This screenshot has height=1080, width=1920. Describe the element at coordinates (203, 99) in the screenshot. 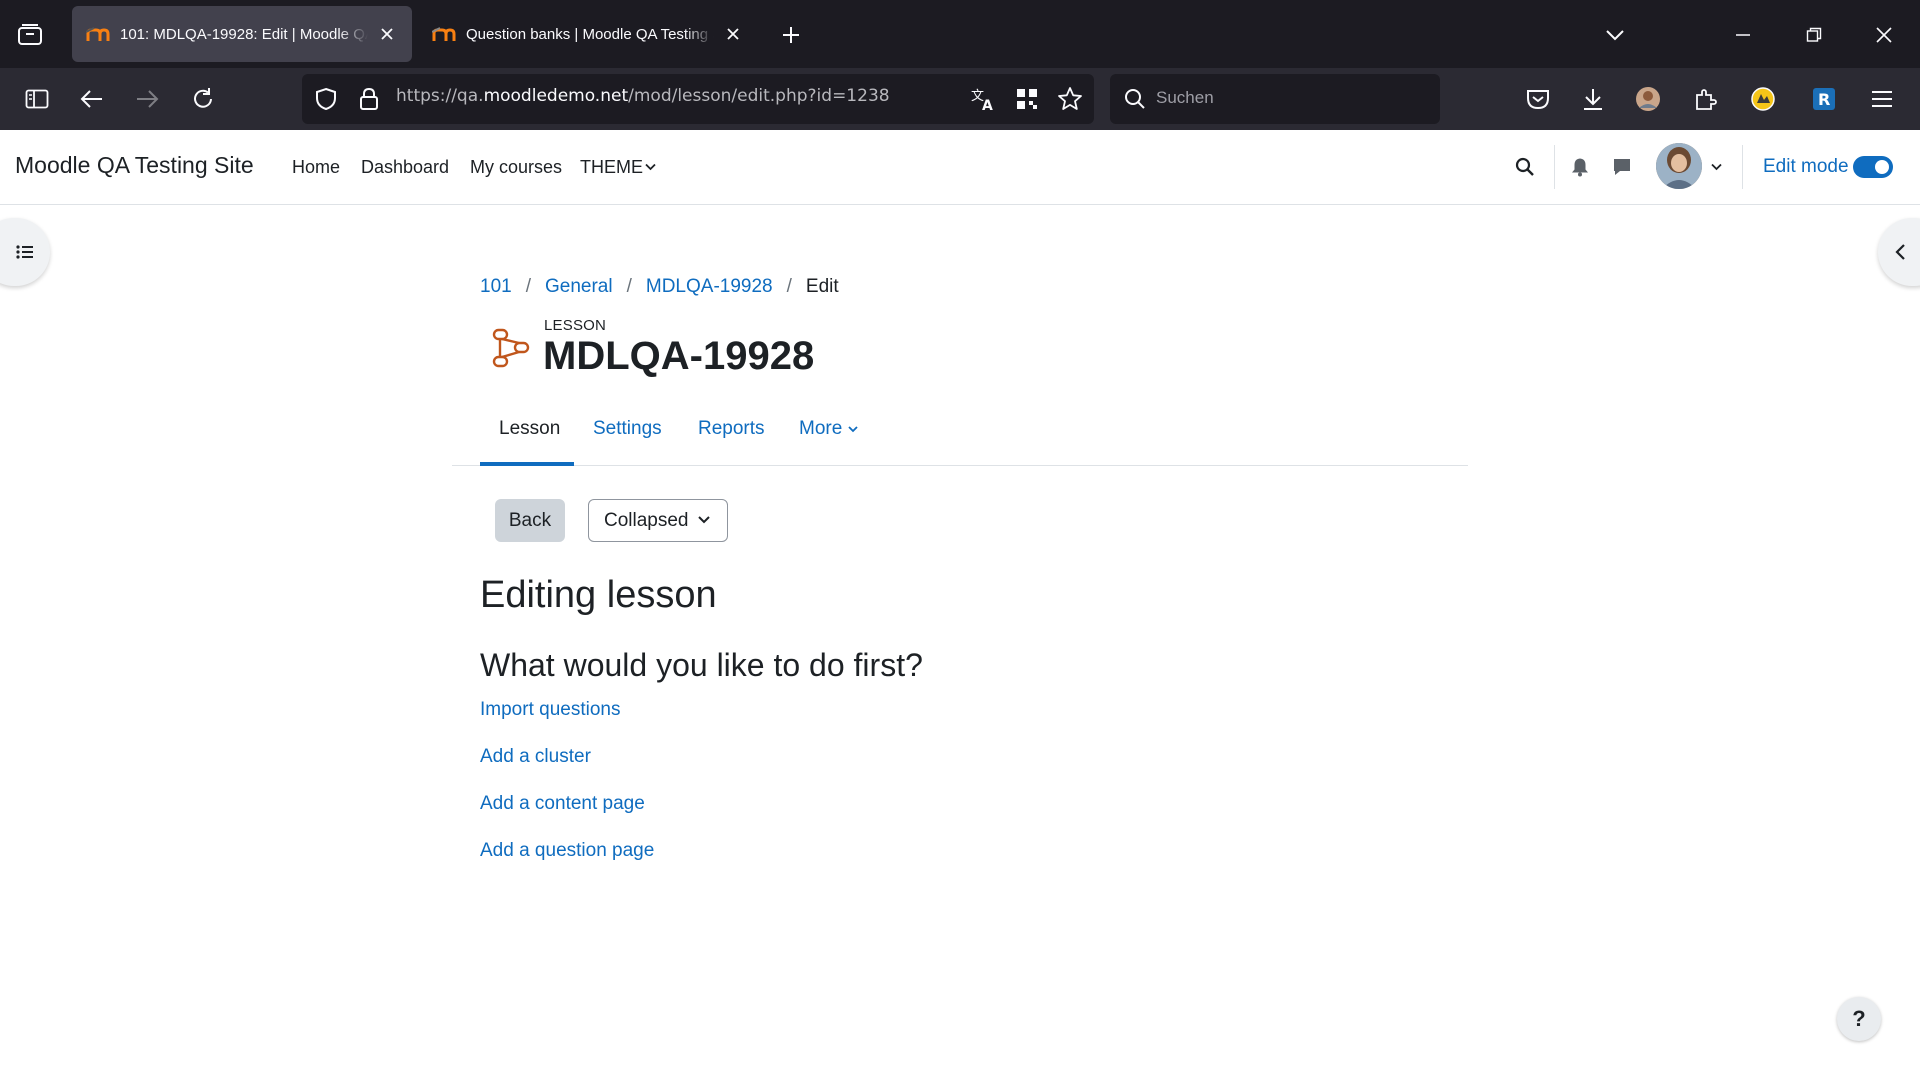

I see `reload-icon` at that location.